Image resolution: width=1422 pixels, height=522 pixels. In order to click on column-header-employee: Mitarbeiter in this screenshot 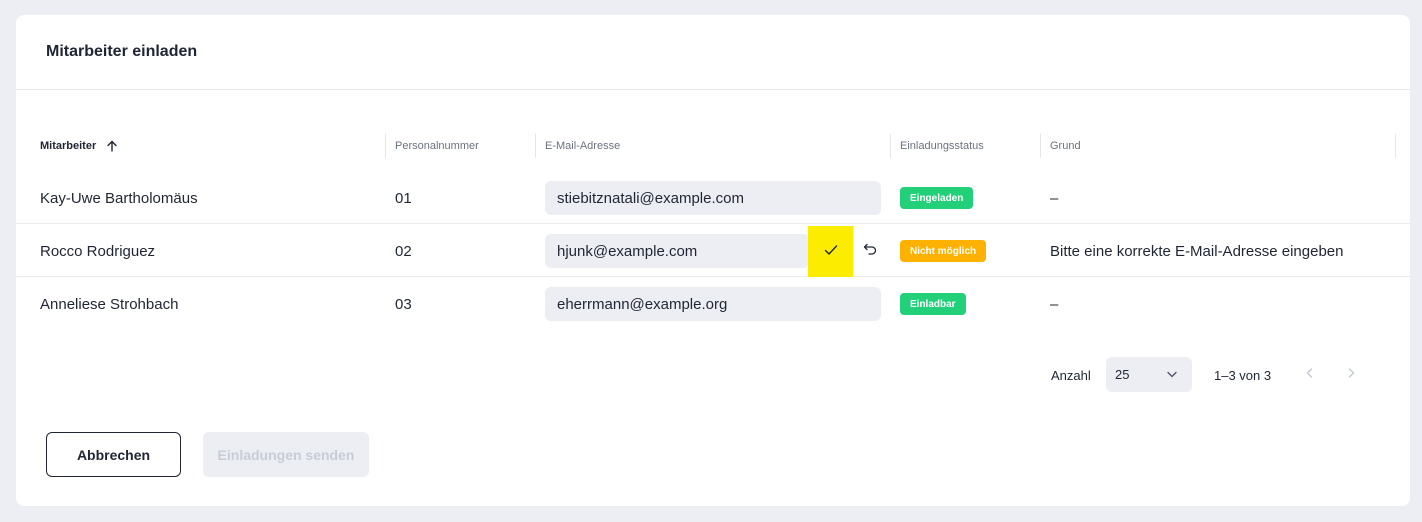, I will do `click(79, 146)`.